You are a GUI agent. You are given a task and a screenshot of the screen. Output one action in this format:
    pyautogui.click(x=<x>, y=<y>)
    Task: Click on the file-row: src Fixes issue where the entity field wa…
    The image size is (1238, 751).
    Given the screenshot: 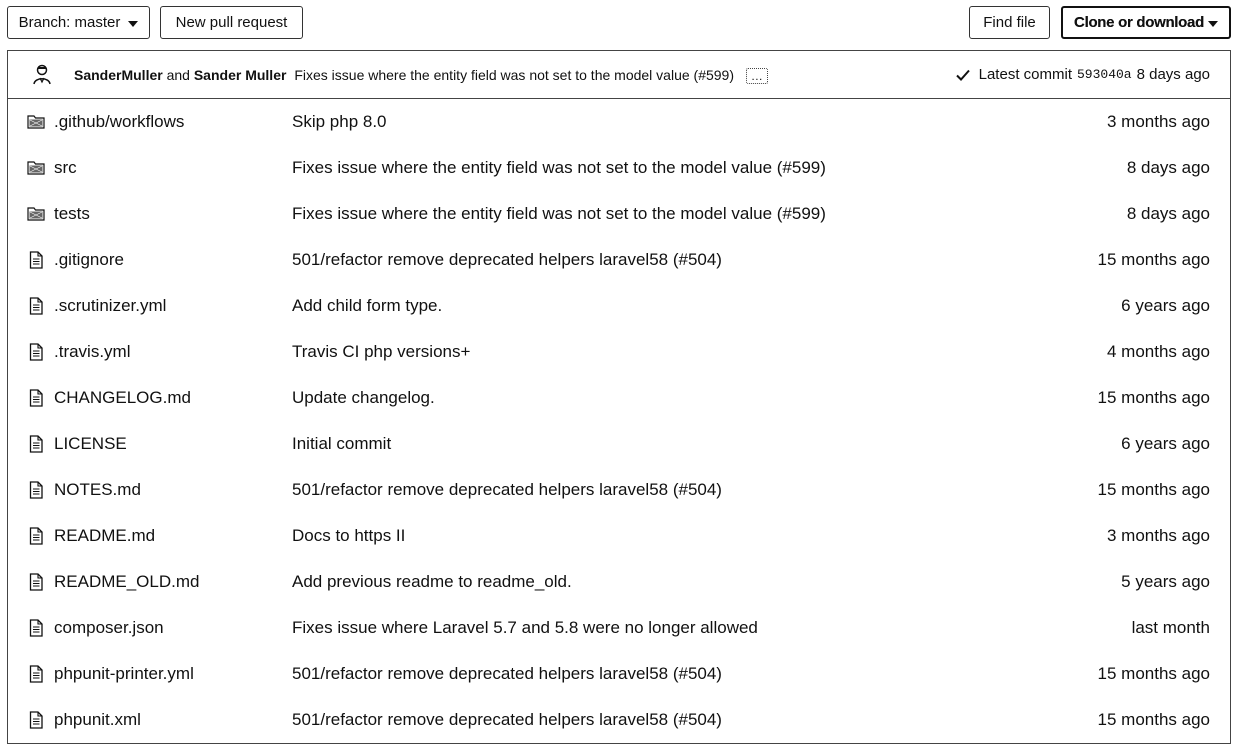 What is the action you would take?
    pyautogui.click(x=619, y=168)
    